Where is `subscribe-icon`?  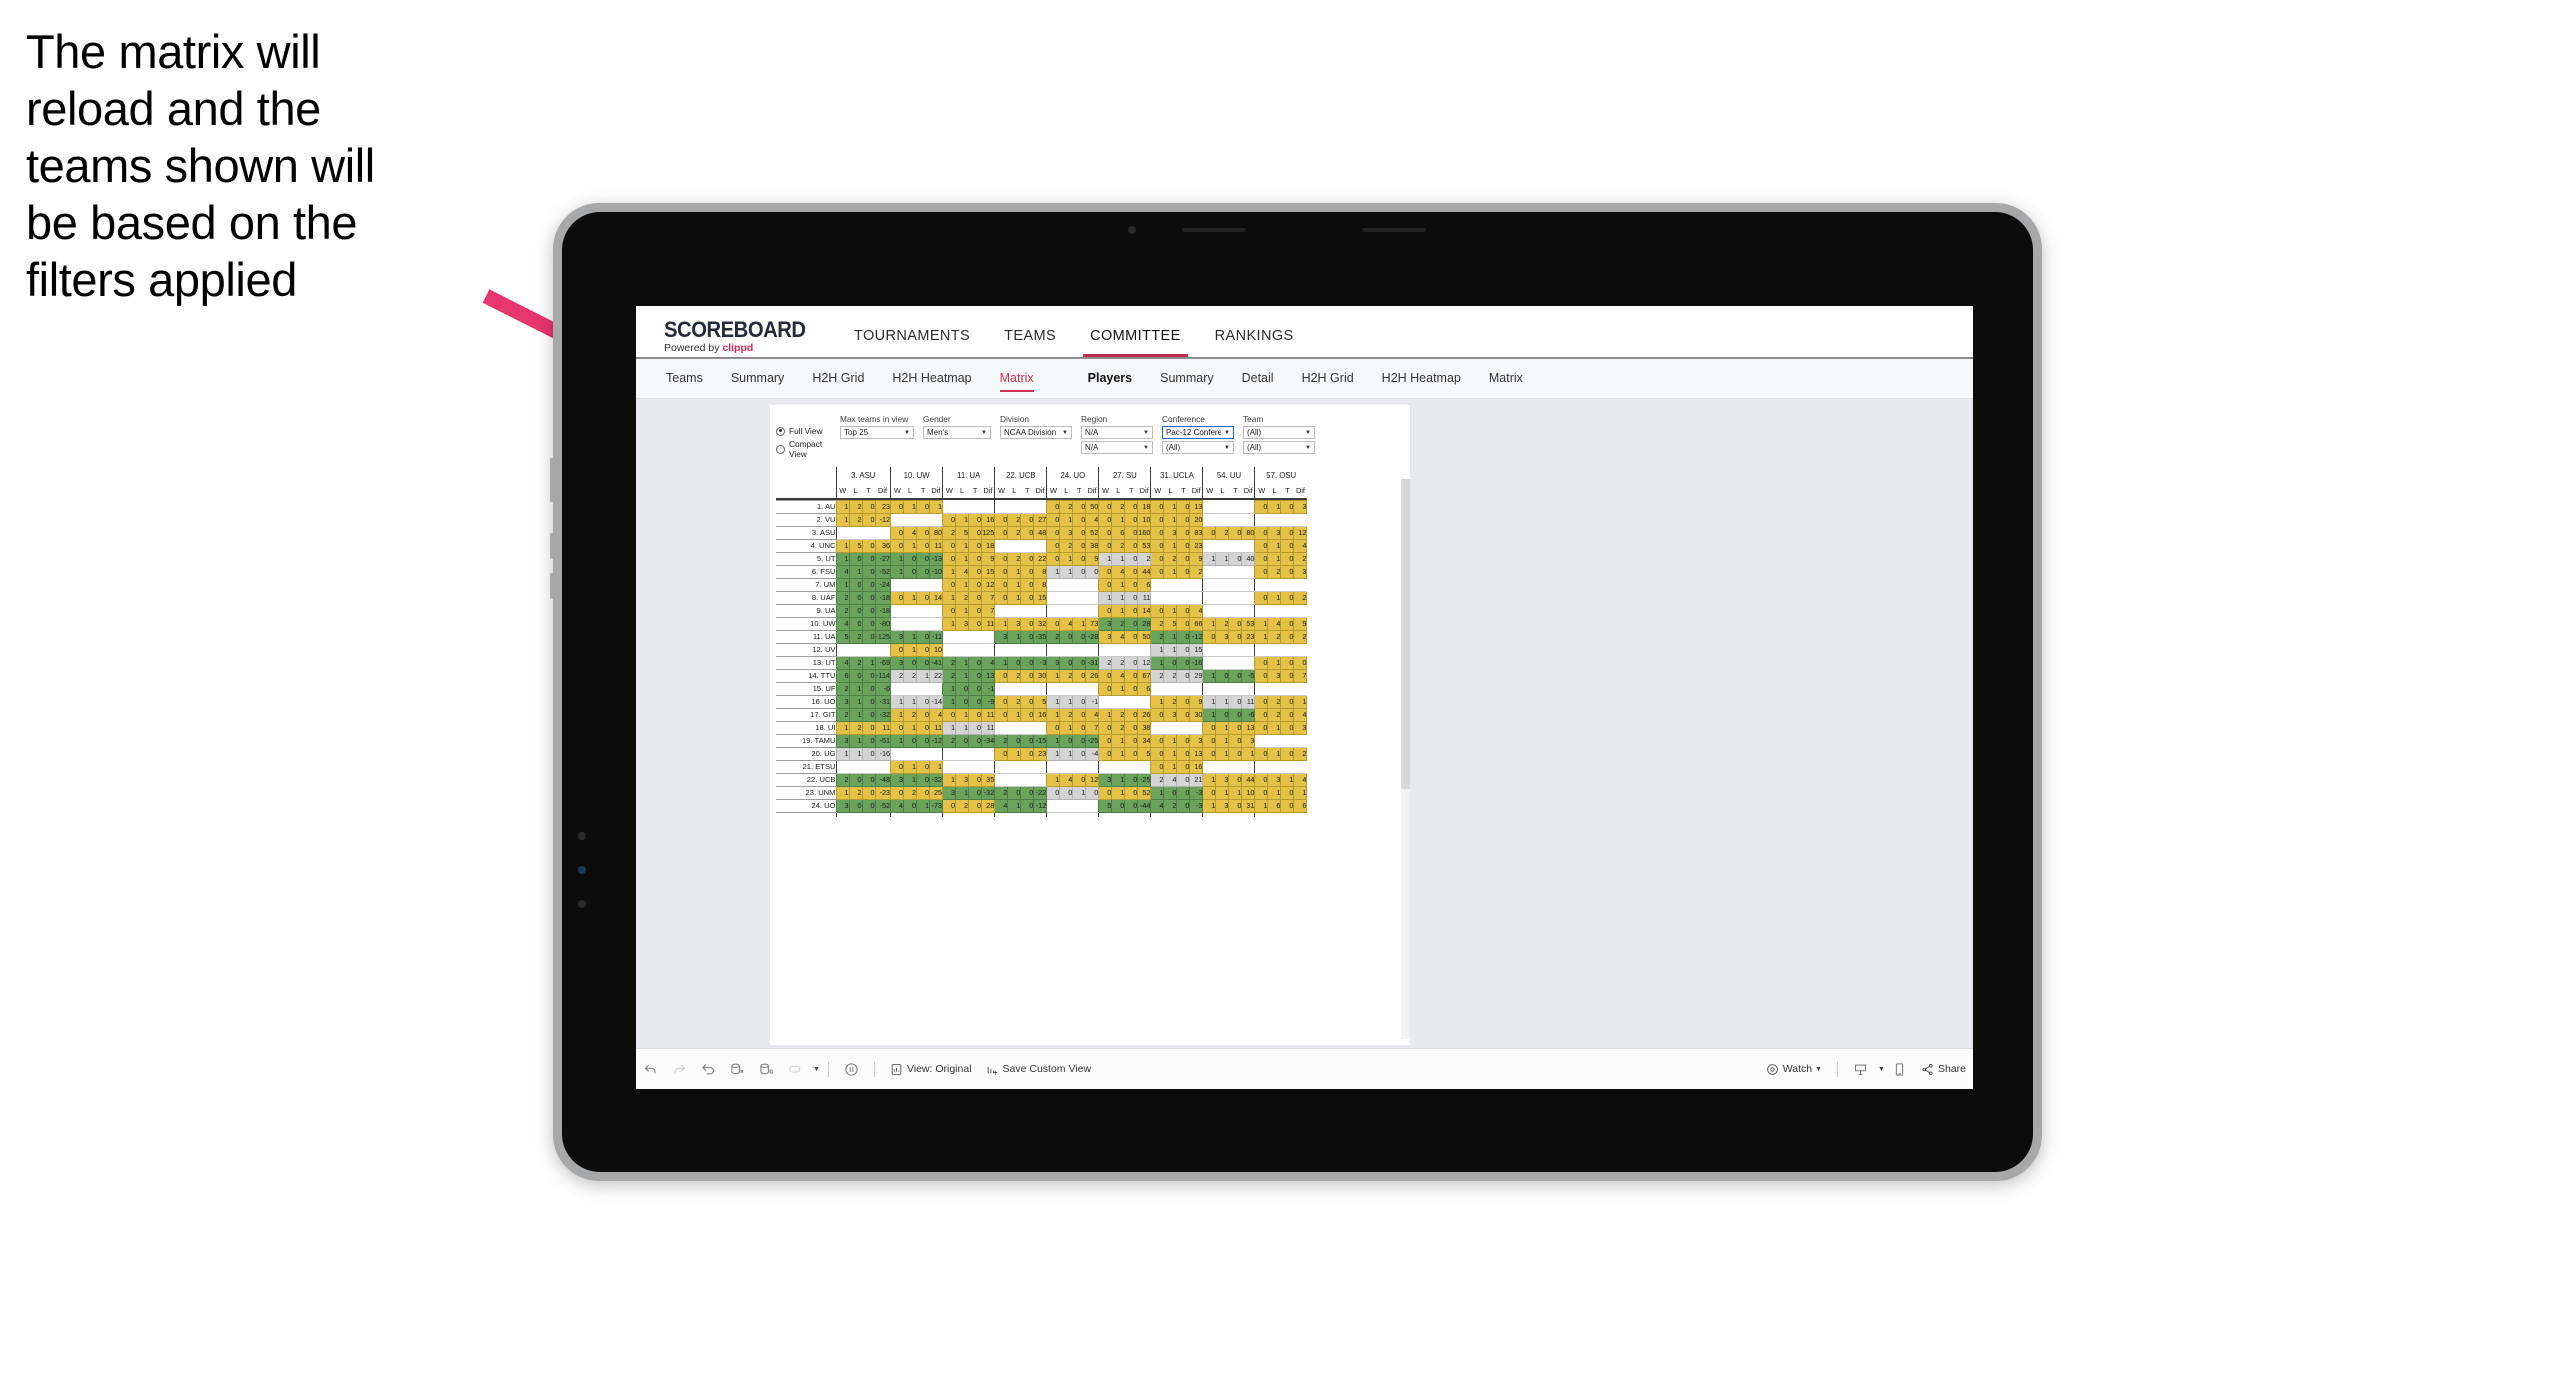 subscribe-icon is located at coordinates (1860, 1069).